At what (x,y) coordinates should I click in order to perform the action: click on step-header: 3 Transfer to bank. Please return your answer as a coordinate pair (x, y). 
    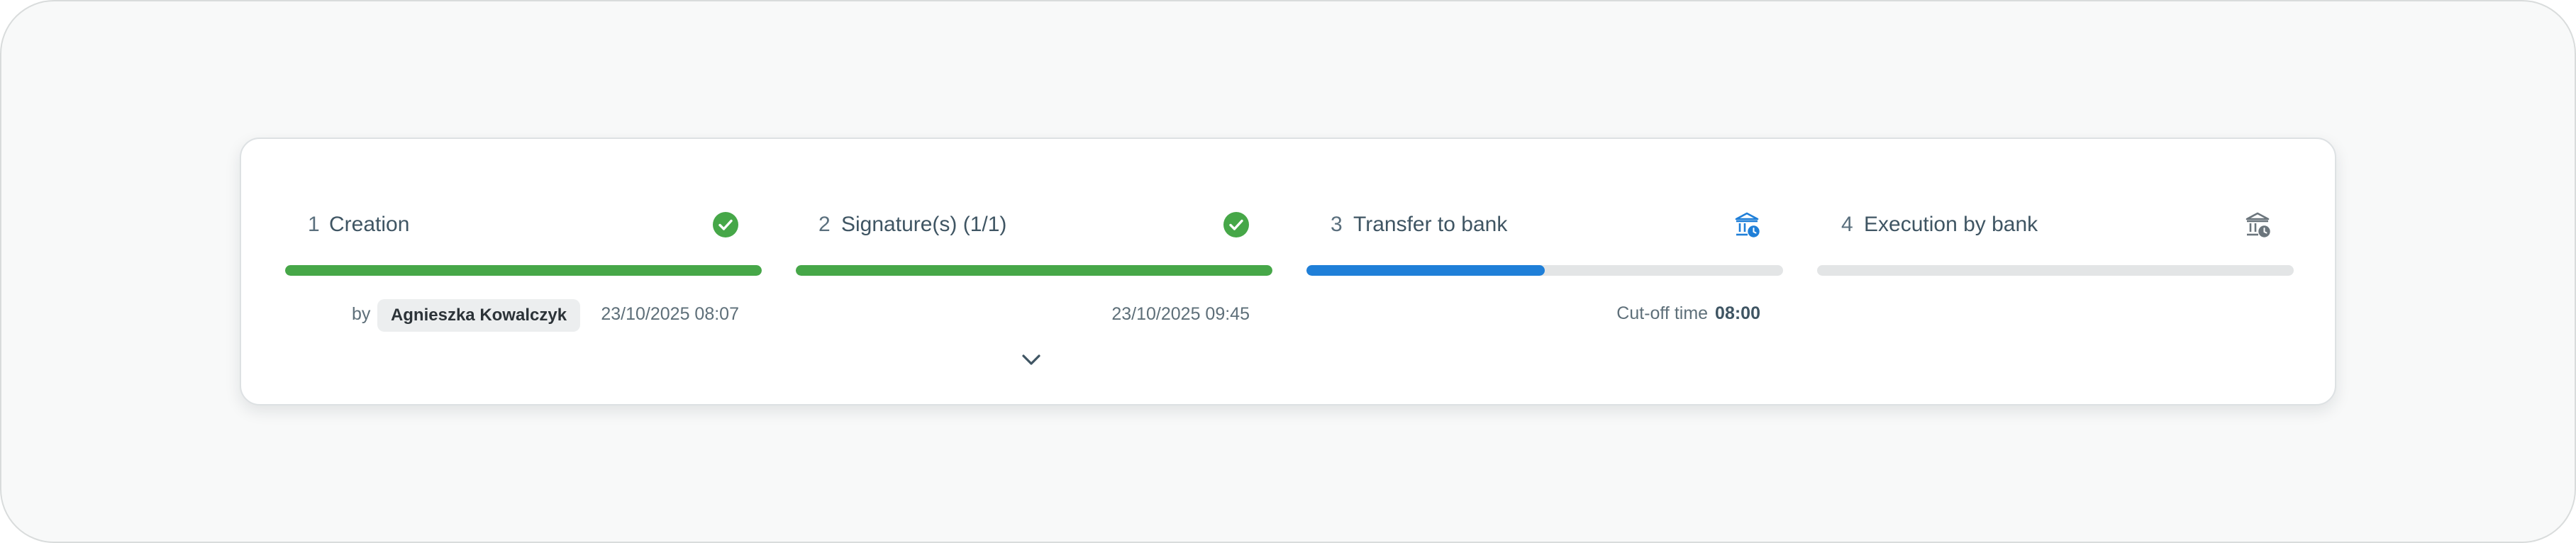
    Looking at the image, I should click on (1545, 225).